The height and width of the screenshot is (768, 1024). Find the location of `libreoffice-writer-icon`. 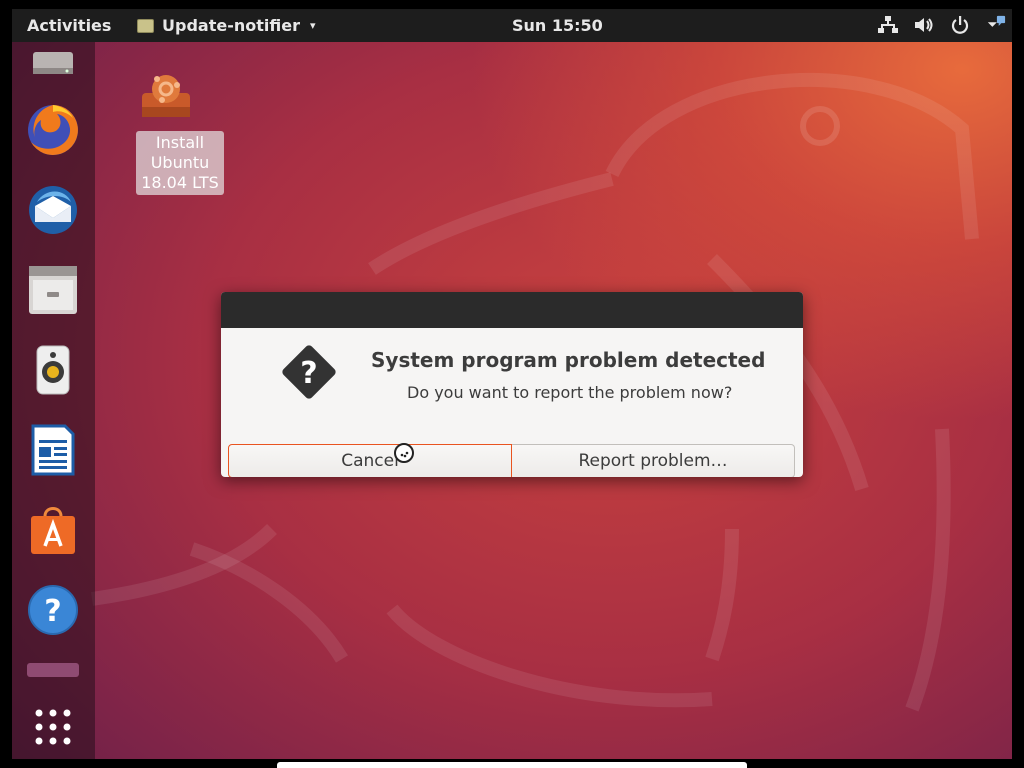

libreoffice-writer-icon is located at coordinates (53, 450).